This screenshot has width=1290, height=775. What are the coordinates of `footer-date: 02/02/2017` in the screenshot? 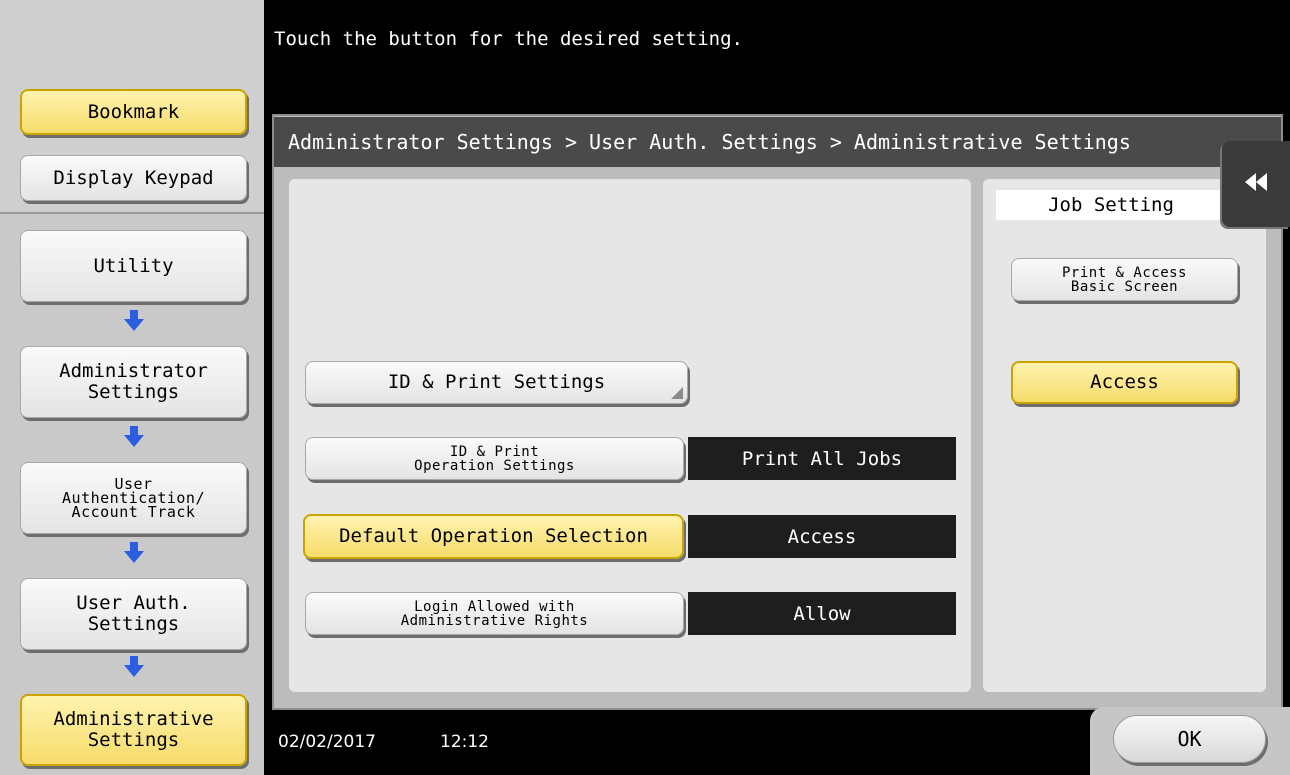 It's located at (327, 742).